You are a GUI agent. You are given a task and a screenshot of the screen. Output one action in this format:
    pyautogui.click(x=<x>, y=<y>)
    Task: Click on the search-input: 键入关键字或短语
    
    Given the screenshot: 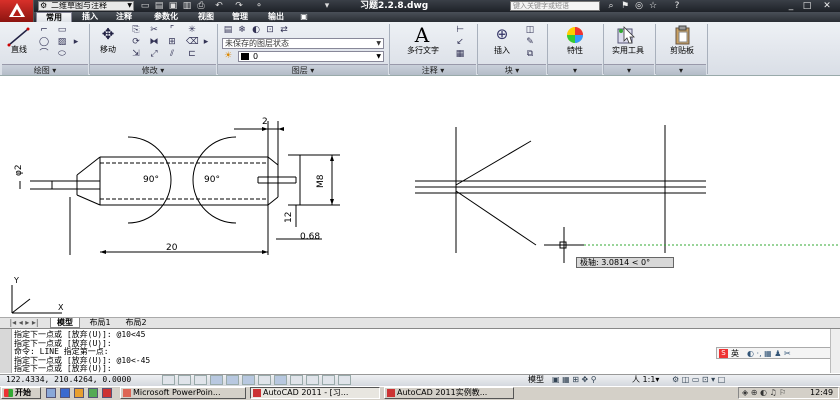 What is the action you would take?
    pyautogui.click(x=555, y=6)
    